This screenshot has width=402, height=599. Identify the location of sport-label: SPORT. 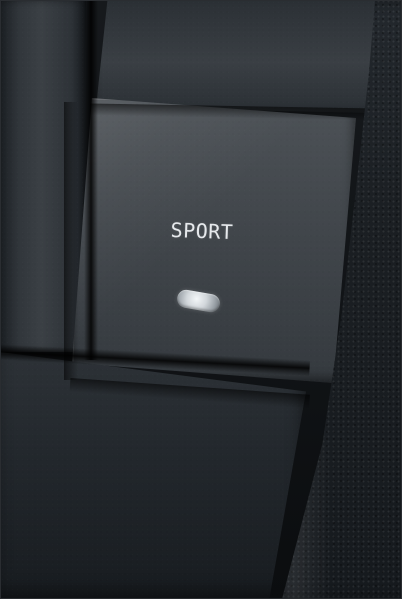
(202, 231).